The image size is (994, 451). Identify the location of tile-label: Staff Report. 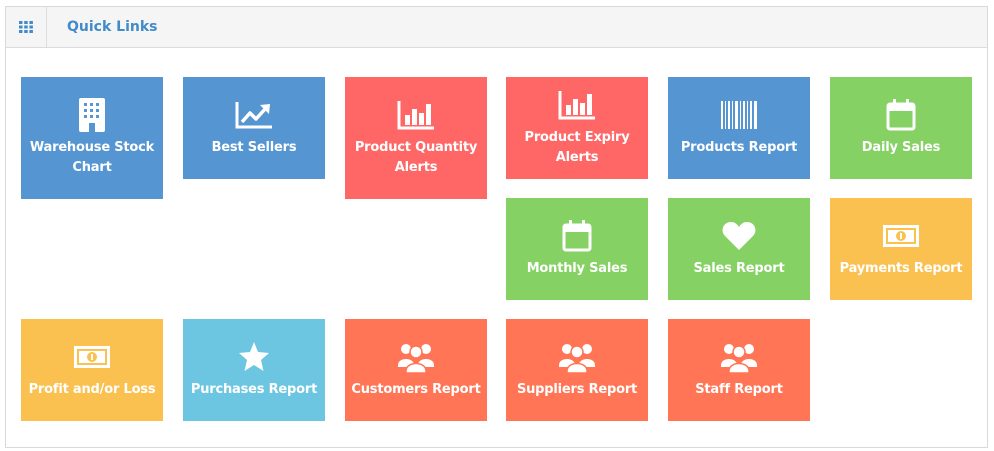
(739, 389).